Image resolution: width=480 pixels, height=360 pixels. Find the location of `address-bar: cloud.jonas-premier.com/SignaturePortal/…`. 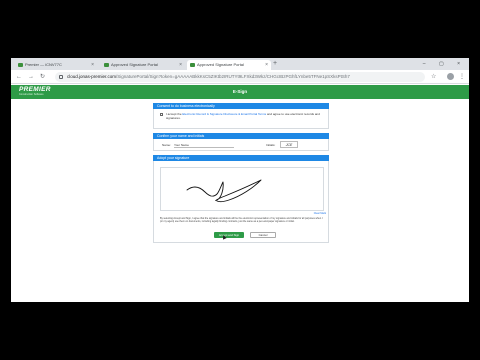

address-bar: cloud.jonas-premier.com/SignaturePortal/… is located at coordinates (240, 77).